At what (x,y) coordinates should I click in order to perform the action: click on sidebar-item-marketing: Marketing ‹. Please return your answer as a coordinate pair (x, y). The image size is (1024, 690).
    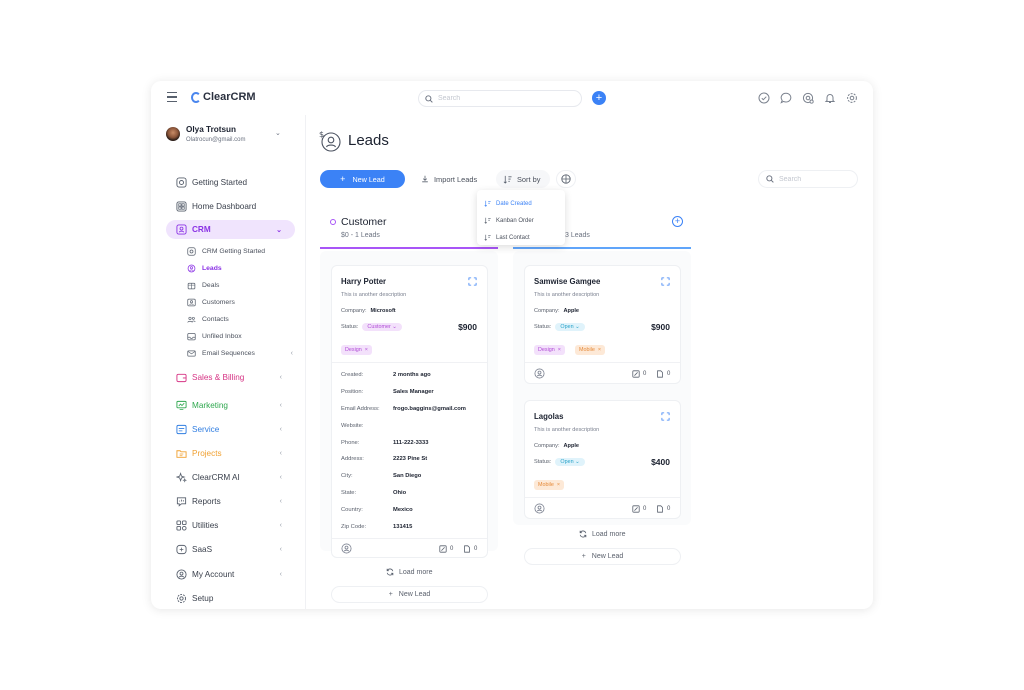
    Looking at the image, I should click on (230, 405).